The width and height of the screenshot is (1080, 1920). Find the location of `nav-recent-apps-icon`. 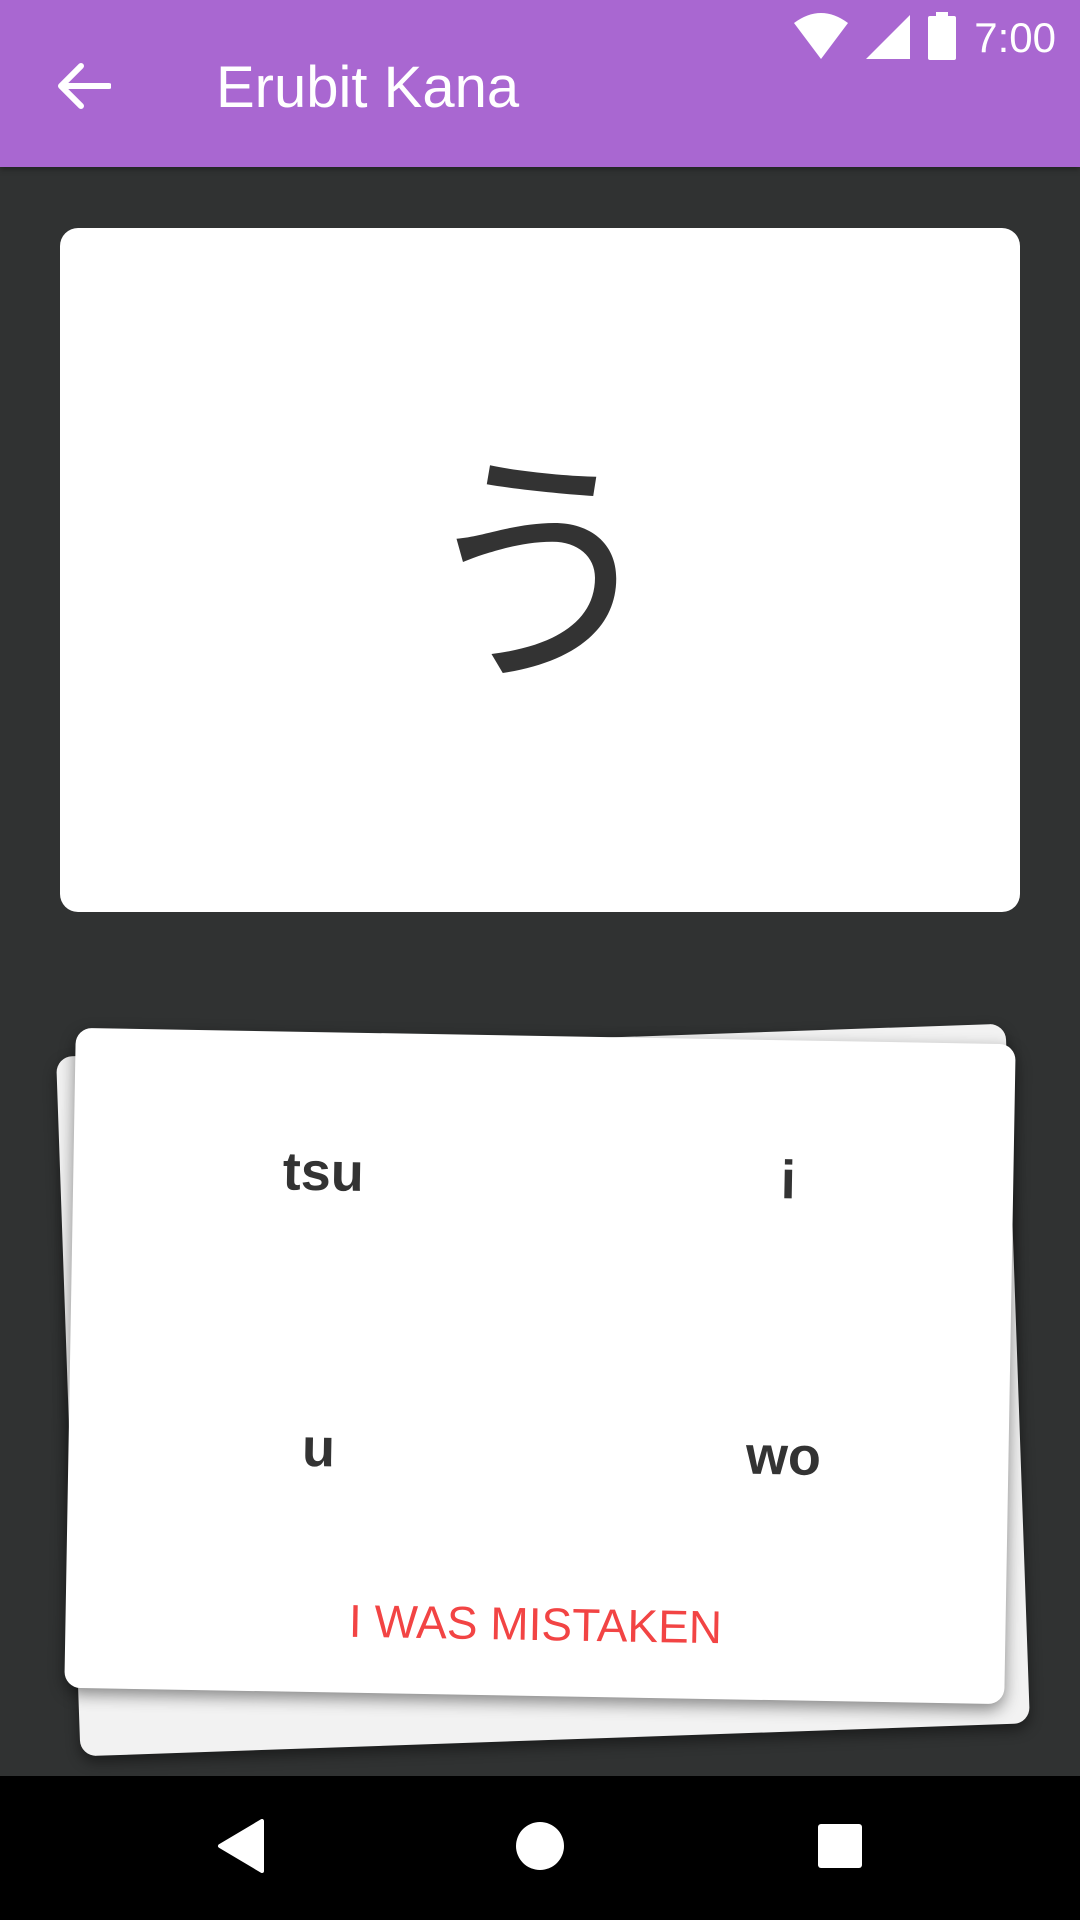

nav-recent-apps-icon is located at coordinates (840, 1848).